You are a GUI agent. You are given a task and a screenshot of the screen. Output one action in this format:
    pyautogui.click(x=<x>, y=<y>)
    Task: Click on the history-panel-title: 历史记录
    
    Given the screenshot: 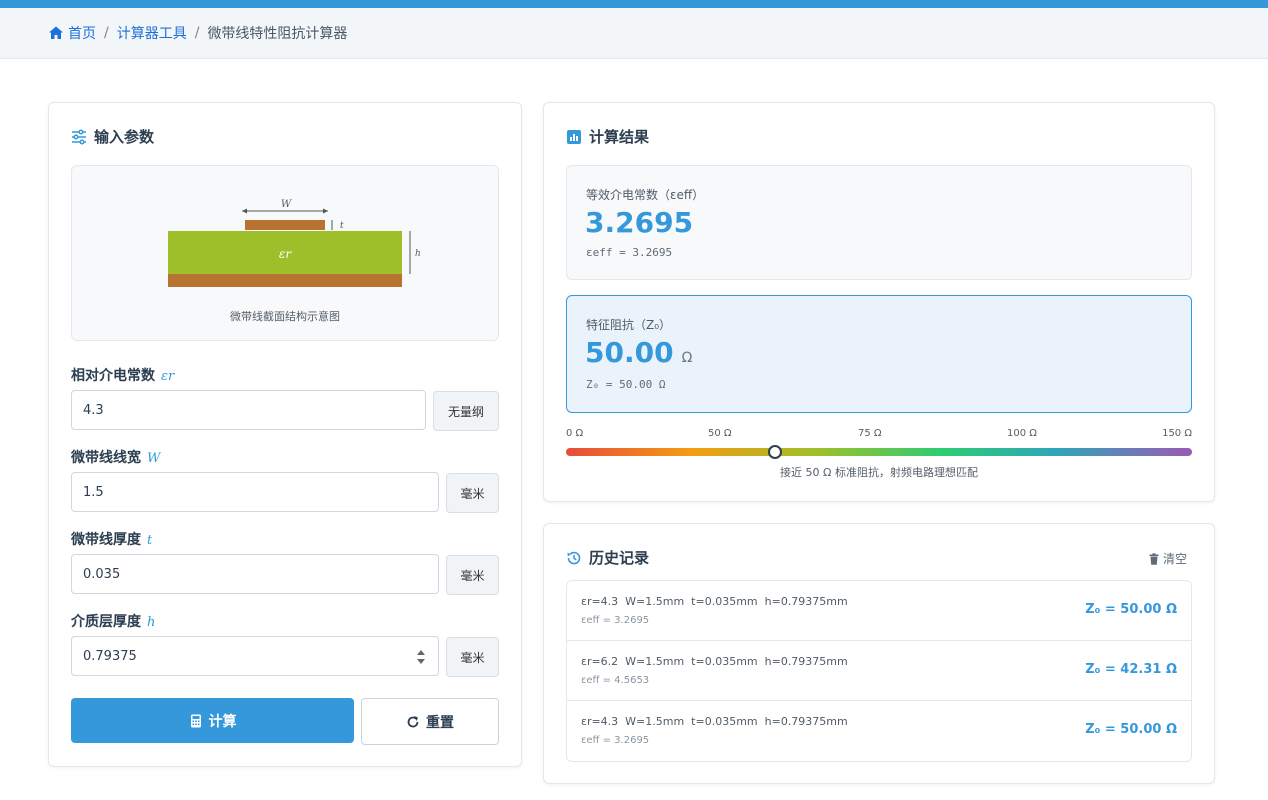 What is the action you would take?
    pyautogui.click(x=619, y=558)
    